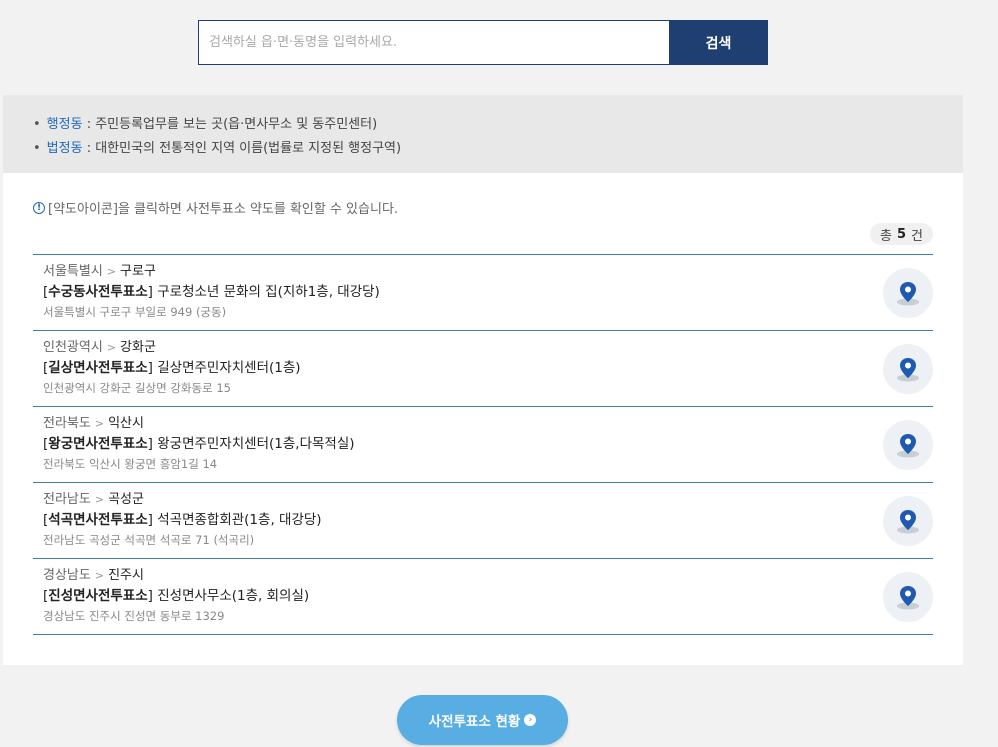 The image size is (998, 747). What do you see at coordinates (67, 499) in the screenshot?
I see `province: 전라남도` at bounding box center [67, 499].